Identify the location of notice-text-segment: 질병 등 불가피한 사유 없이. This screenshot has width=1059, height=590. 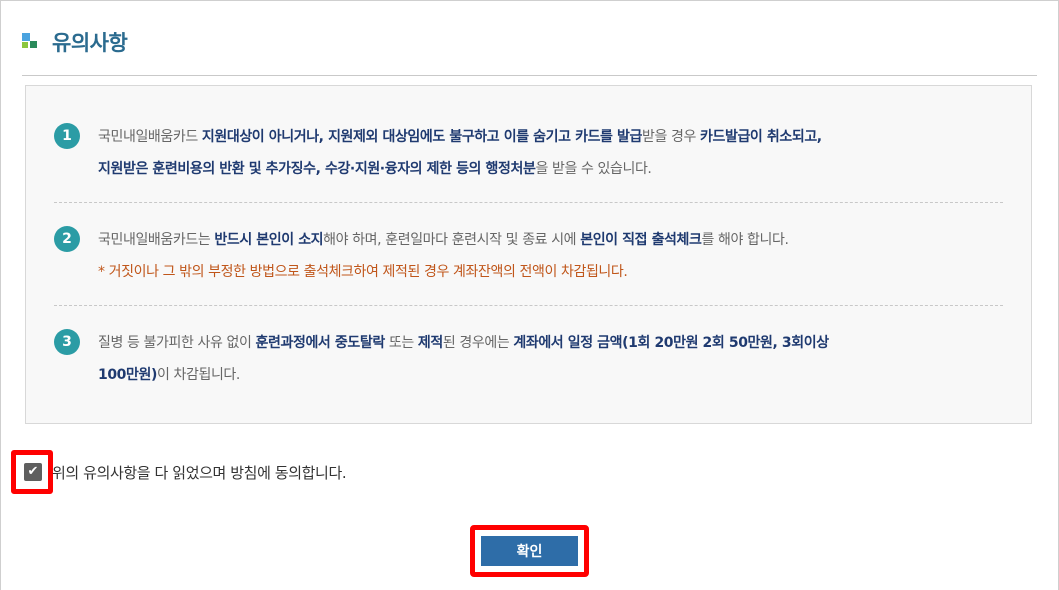
(177, 343).